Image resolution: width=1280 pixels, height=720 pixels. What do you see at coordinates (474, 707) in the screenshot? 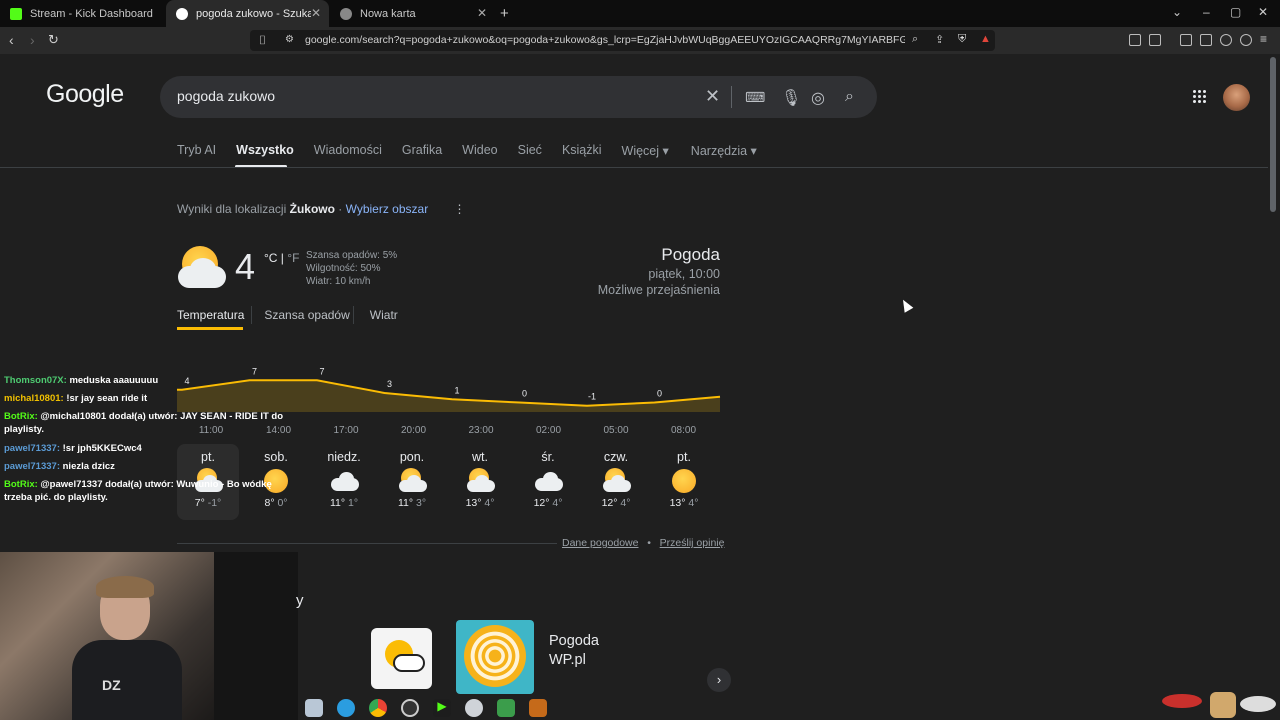
I see `shield-app-icon` at bounding box center [474, 707].